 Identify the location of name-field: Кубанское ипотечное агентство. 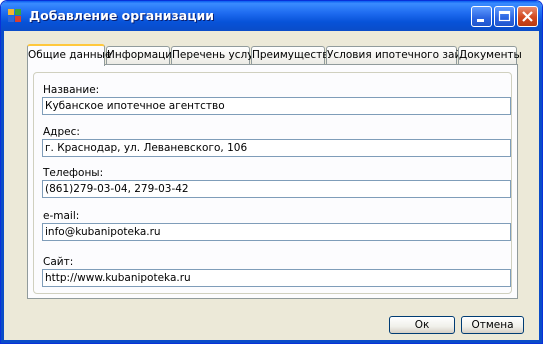
(276, 106).